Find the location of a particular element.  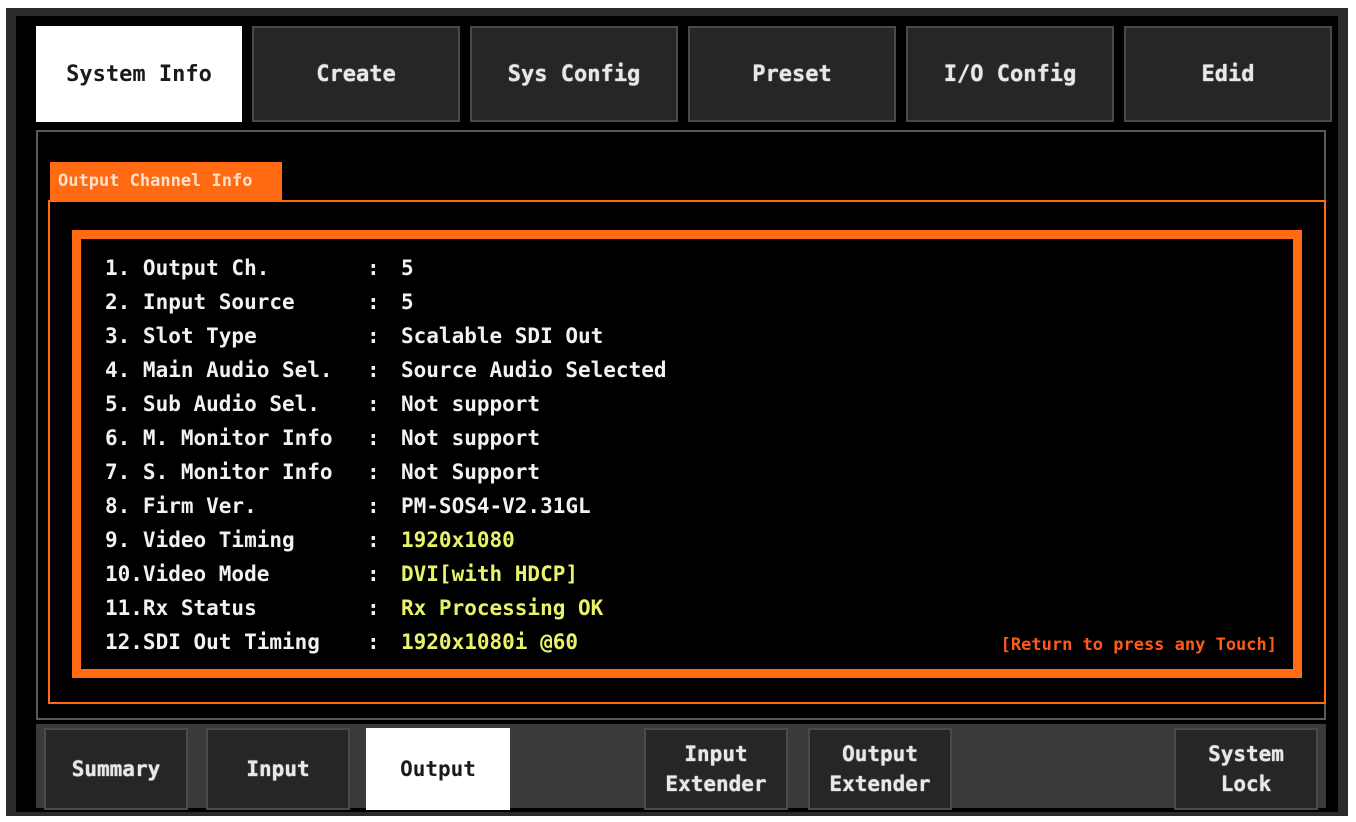

tab-label-line1: System is located at coordinates (1246, 754).